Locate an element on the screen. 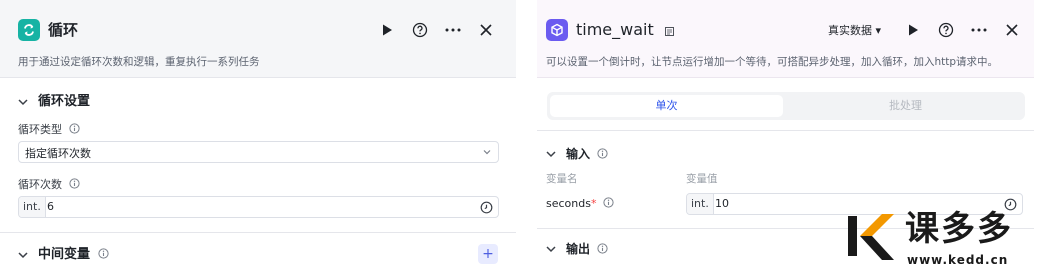 This screenshot has height=272, width=1041. data-source-dropdown: 真实数据 ▾ is located at coordinates (854, 31).